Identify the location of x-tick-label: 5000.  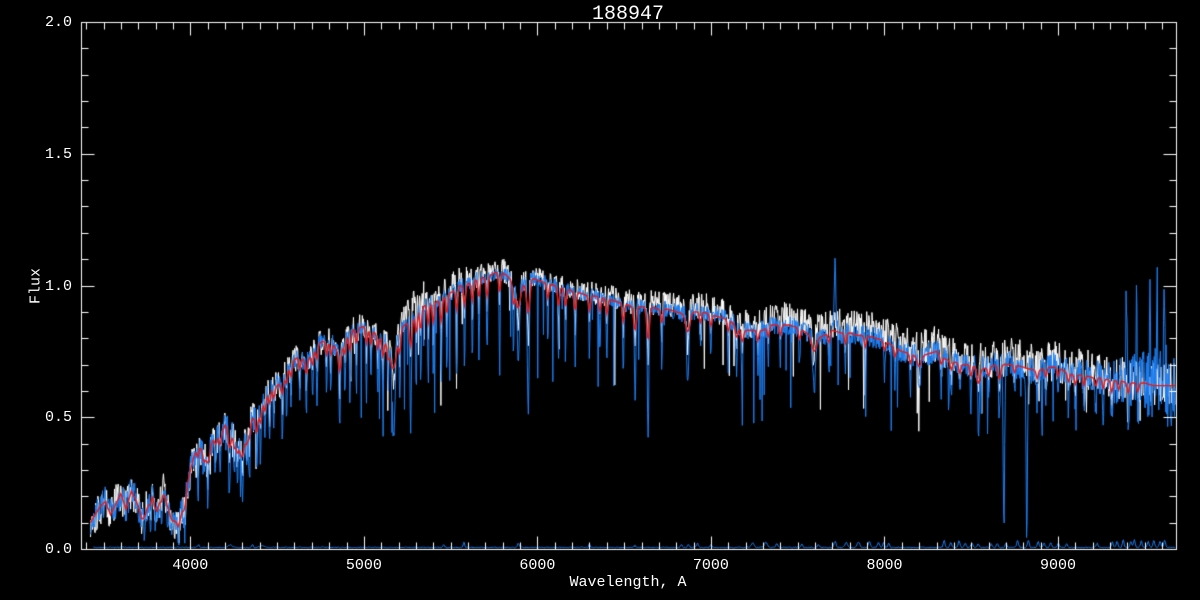
(363, 565).